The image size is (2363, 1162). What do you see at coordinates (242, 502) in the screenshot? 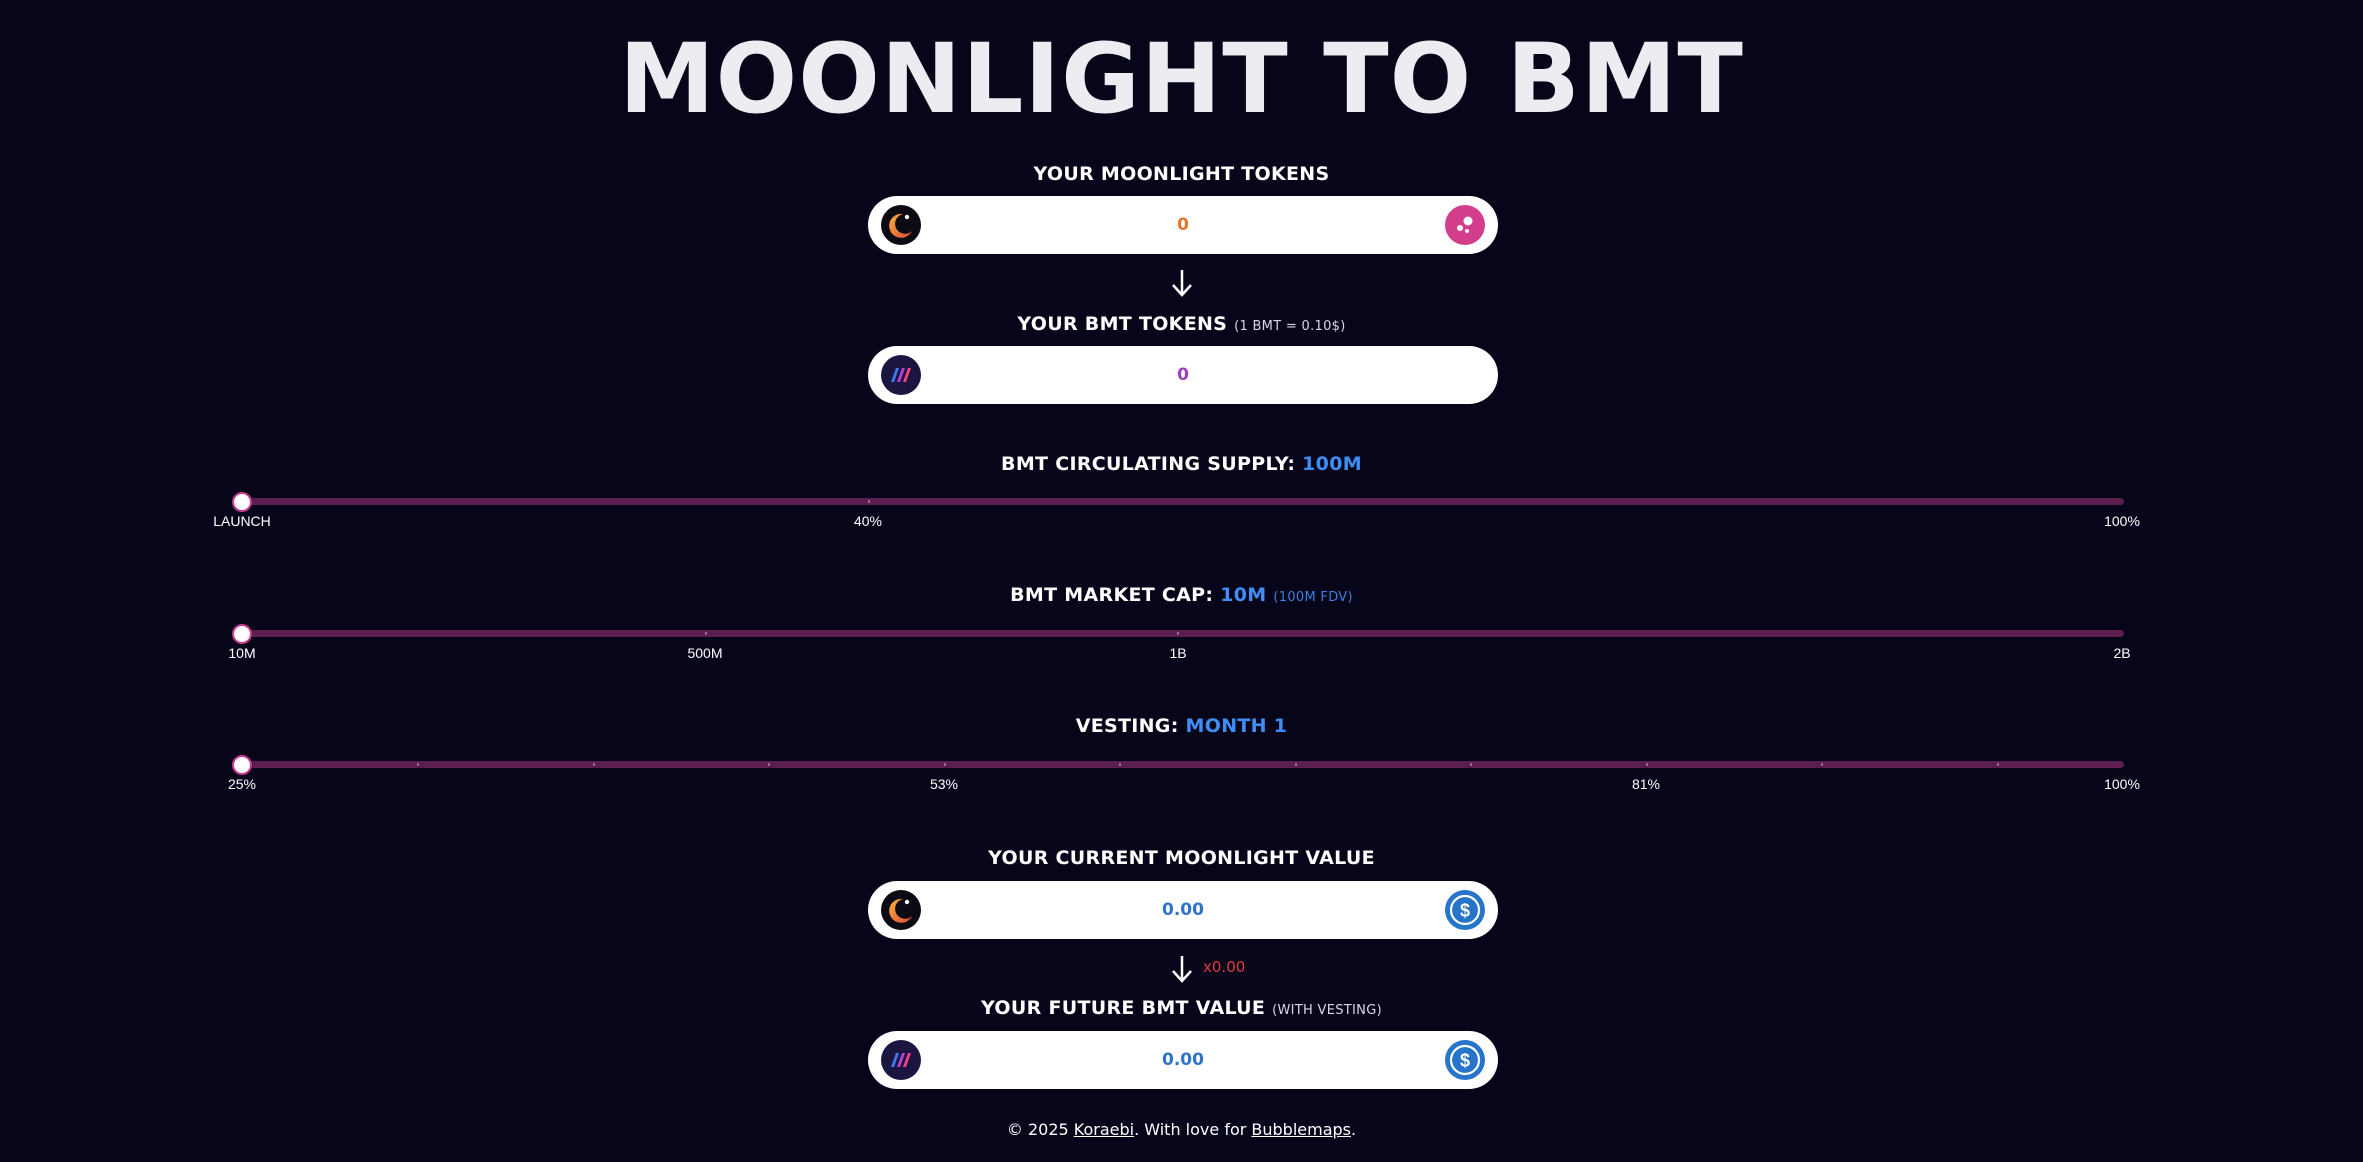
I see `supply-slider-thumb` at bounding box center [242, 502].